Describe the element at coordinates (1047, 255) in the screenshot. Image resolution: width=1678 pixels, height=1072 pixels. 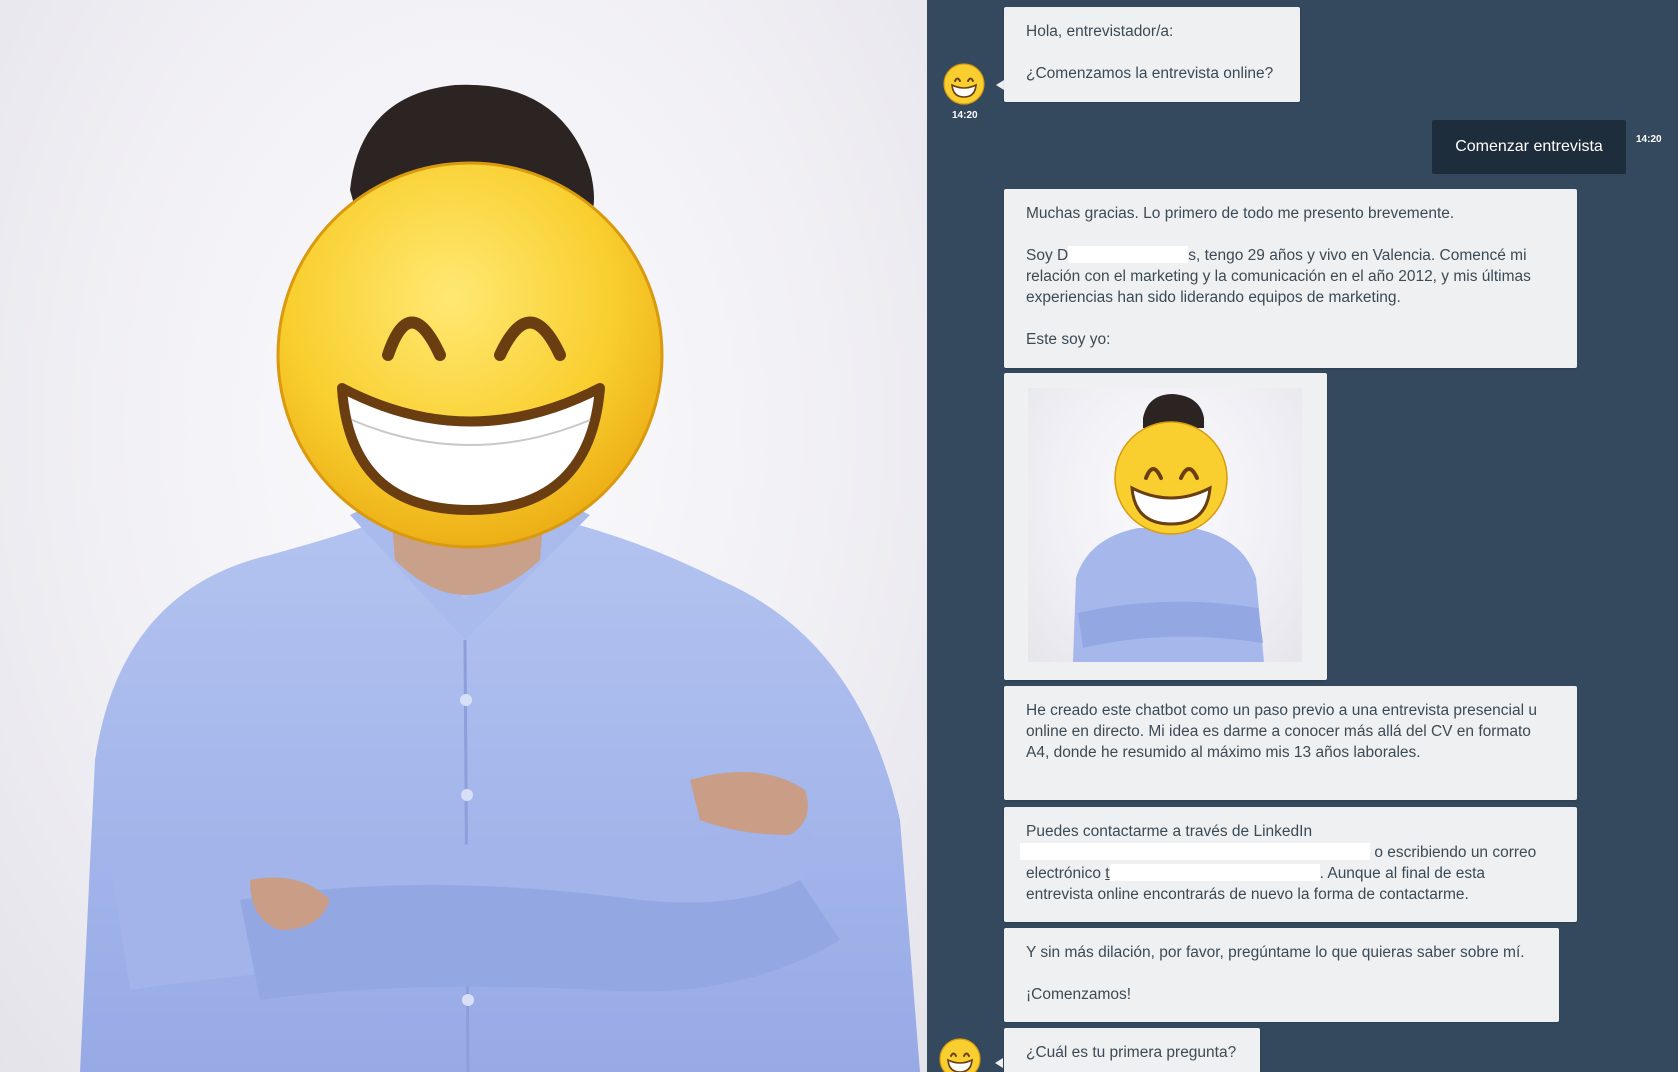
I see `message-text: Soy D` at that location.